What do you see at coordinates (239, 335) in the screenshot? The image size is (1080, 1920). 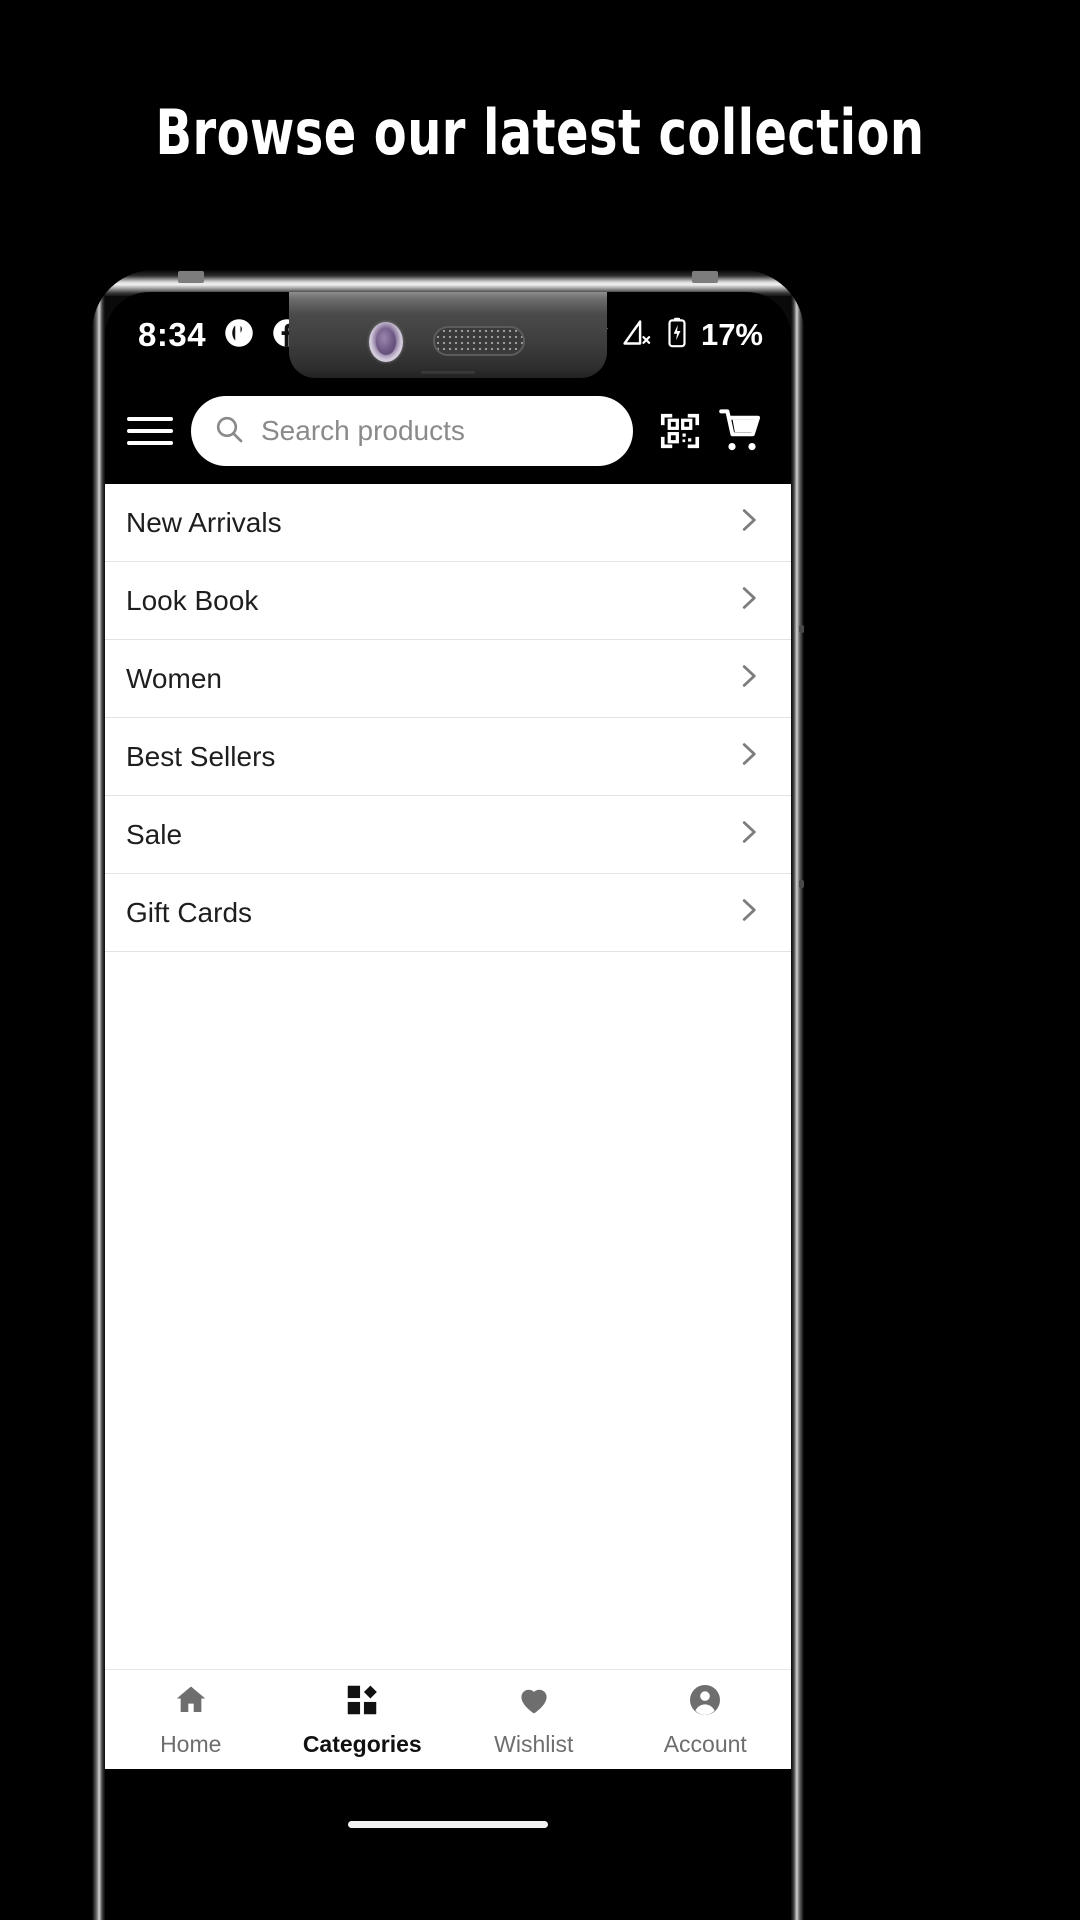 I see `app-notification-icon` at bounding box center [239, 335].